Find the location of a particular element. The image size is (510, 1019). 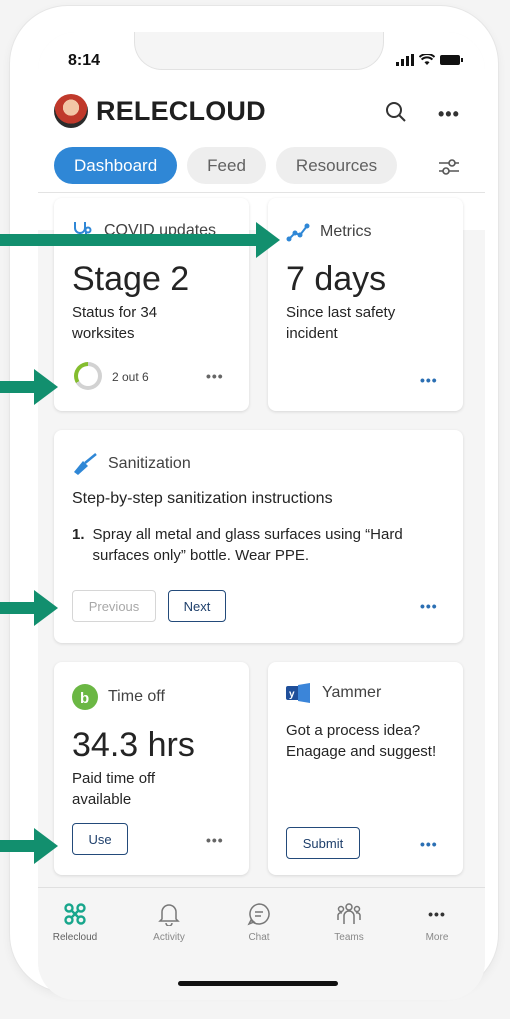

teams-icon is located at coordinates (349, 913).